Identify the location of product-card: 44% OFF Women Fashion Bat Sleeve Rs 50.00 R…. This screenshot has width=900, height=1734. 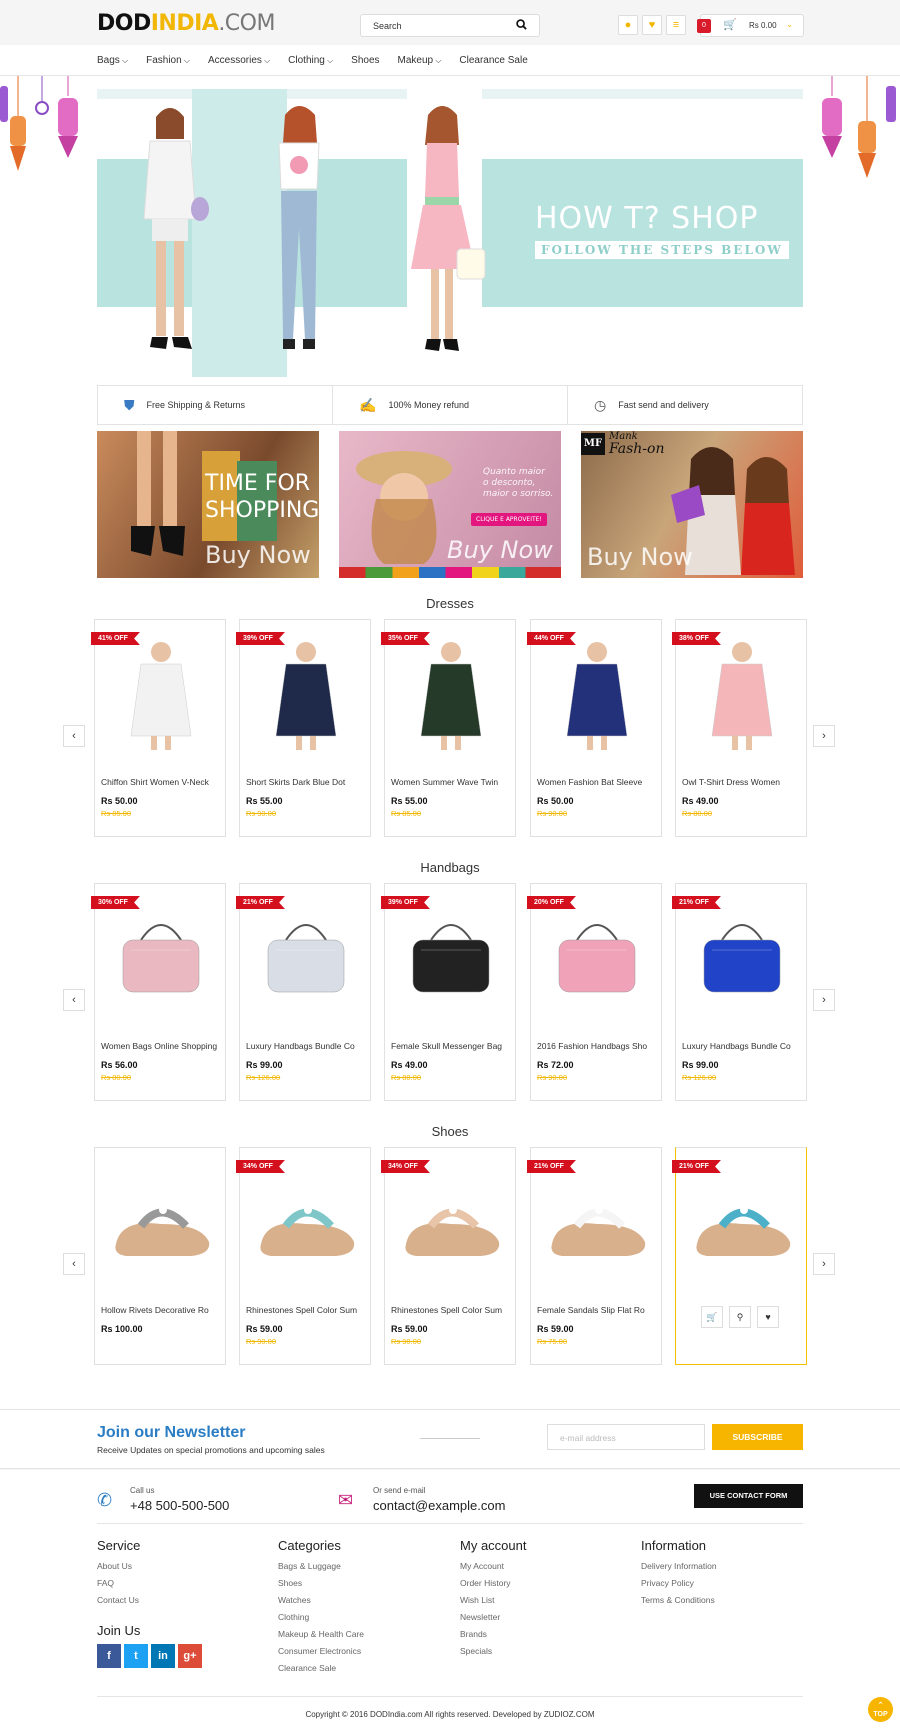
(594, 728).